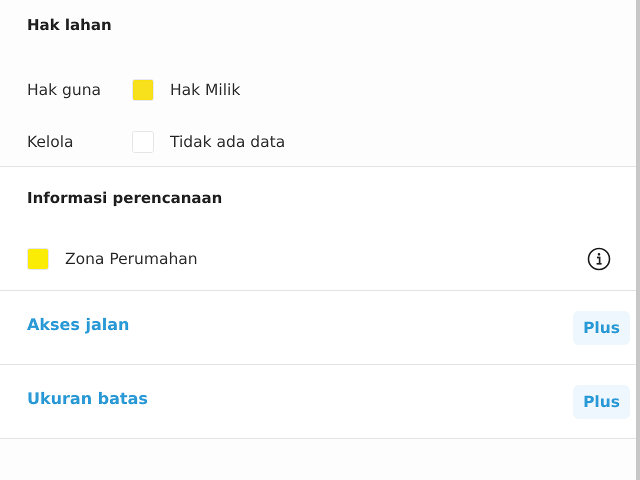 The height and width of the screenshot is (480, 640). What do you see at coordinates (132, 259) in the screenshot?
I see `zone-name: Zona Perumahan` at bounding box center [132, 259].